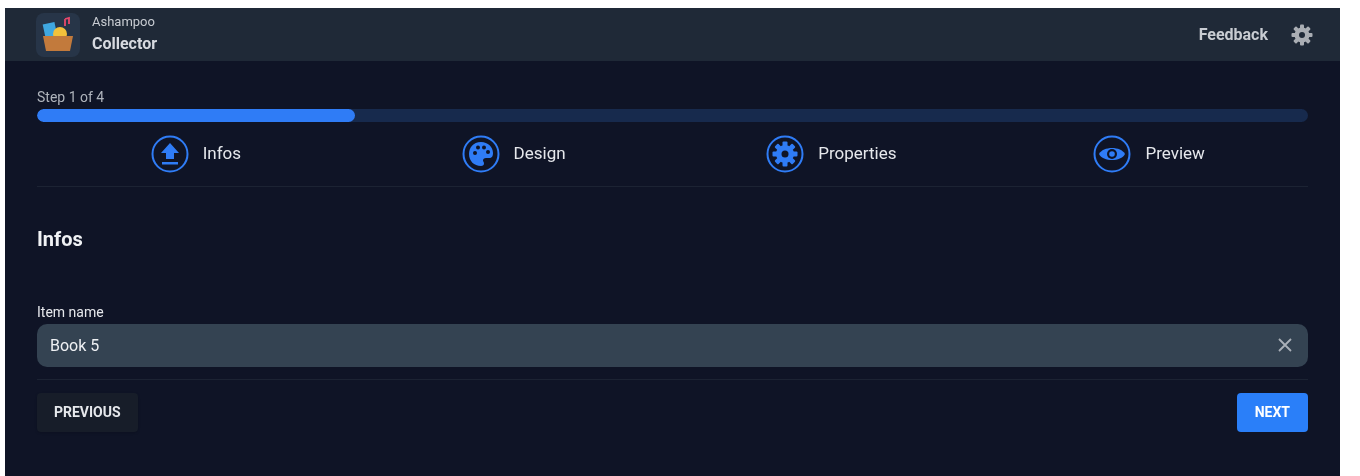 The height and width of the screenshot is (476, 1360). I want to click on upload-icon, so click(169, 154).